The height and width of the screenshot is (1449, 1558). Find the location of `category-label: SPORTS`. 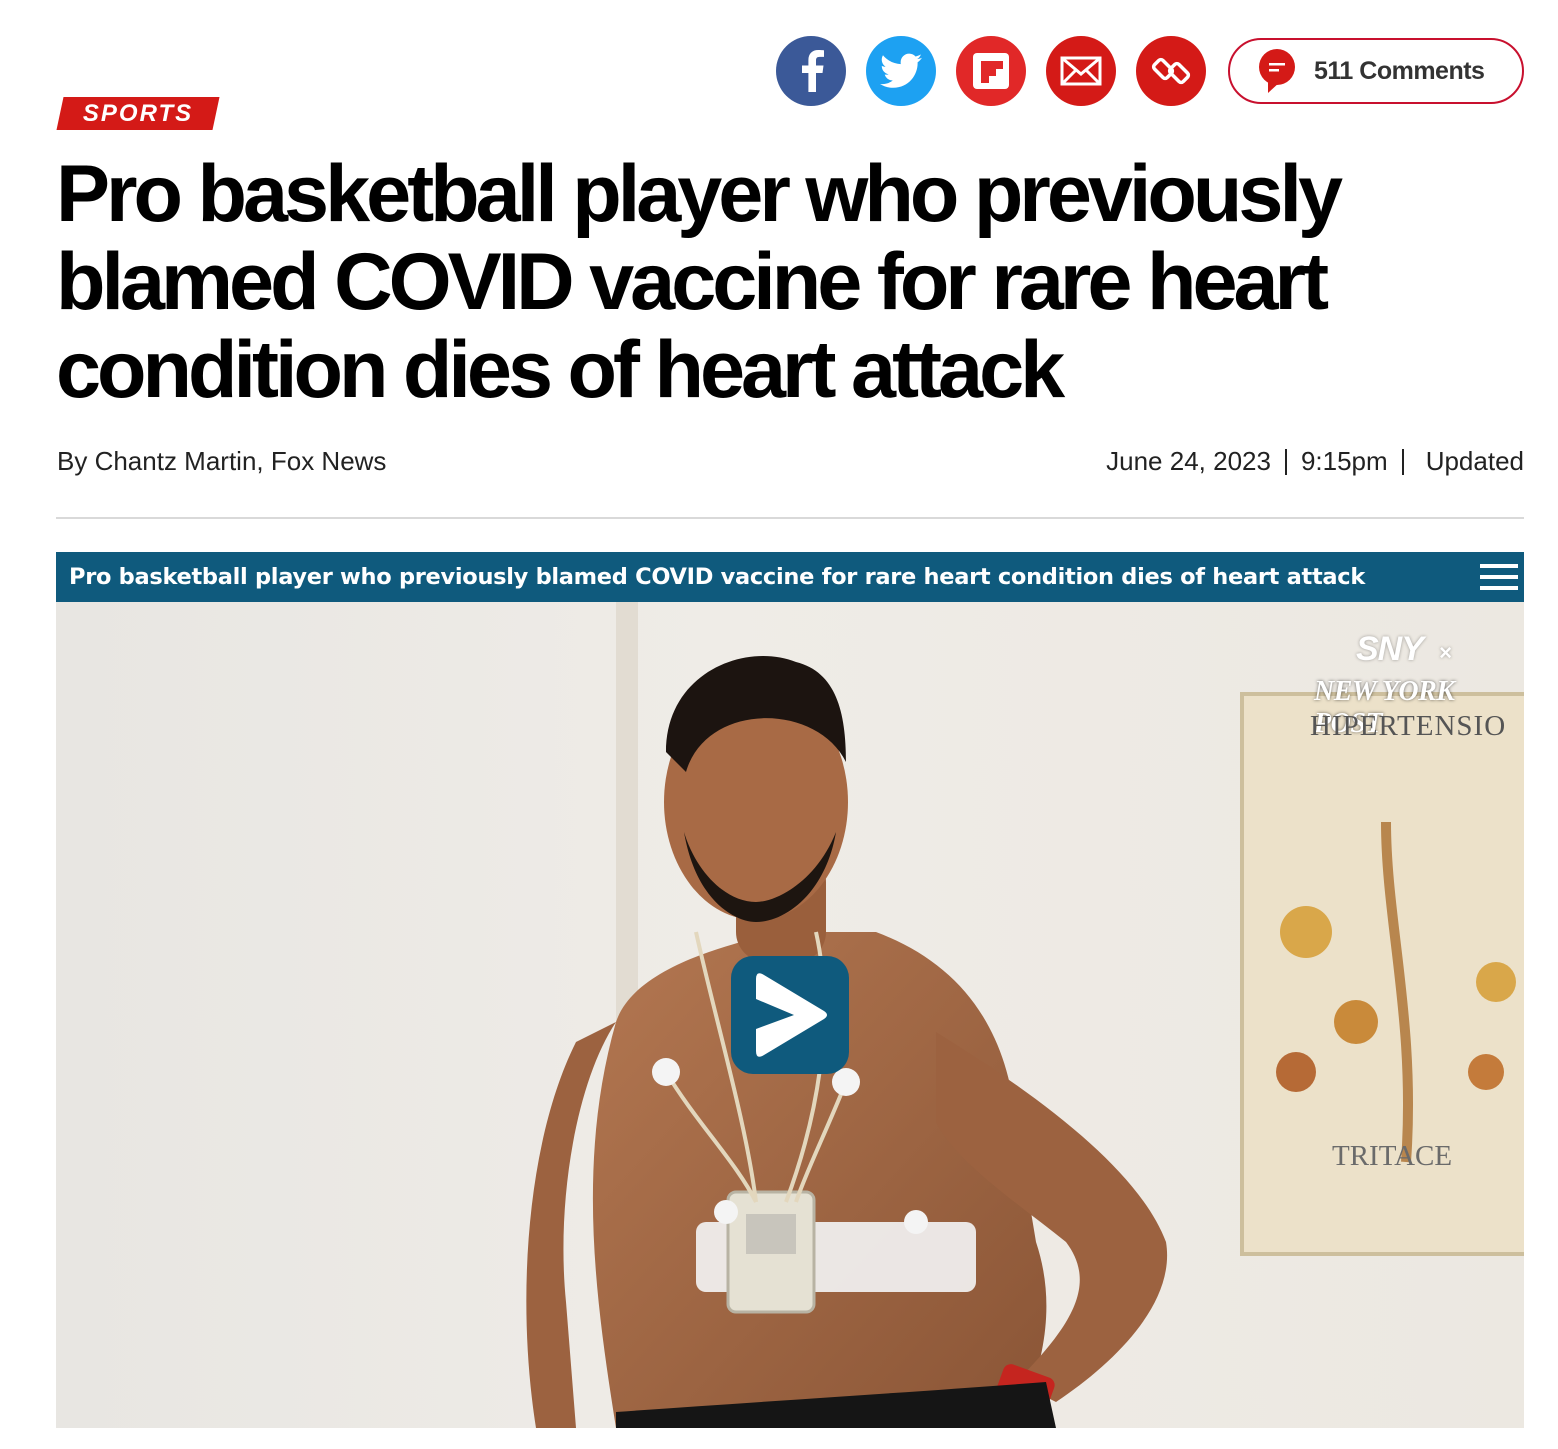

category-label: SPORTS is located at coordinates (138, 113).